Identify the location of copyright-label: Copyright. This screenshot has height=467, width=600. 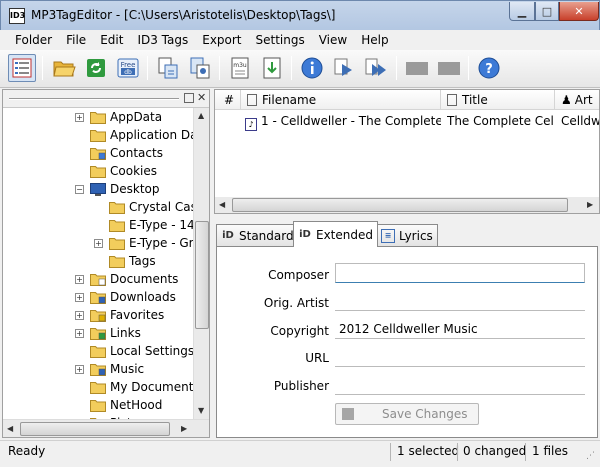
(299, 331).